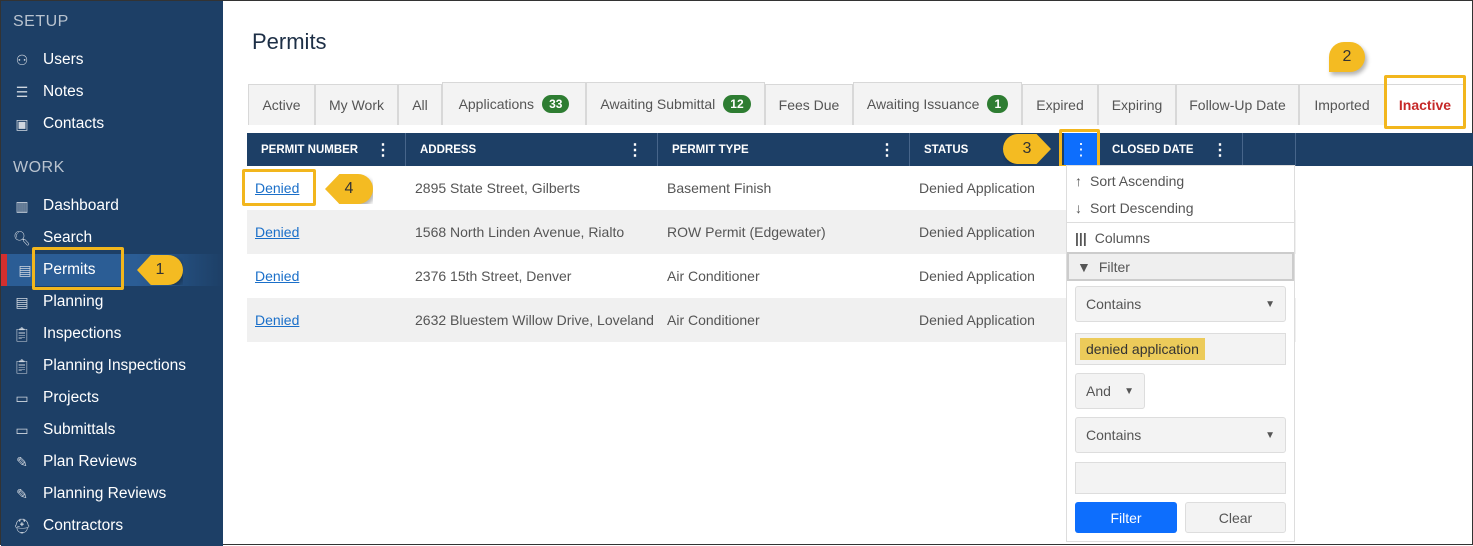 The width and height of the screenshot is (1473, 546). What do you see at coordinates (1235, 517) in the screenshot?
I see `clear-button: Clear` at bounding box center [1235, 517].